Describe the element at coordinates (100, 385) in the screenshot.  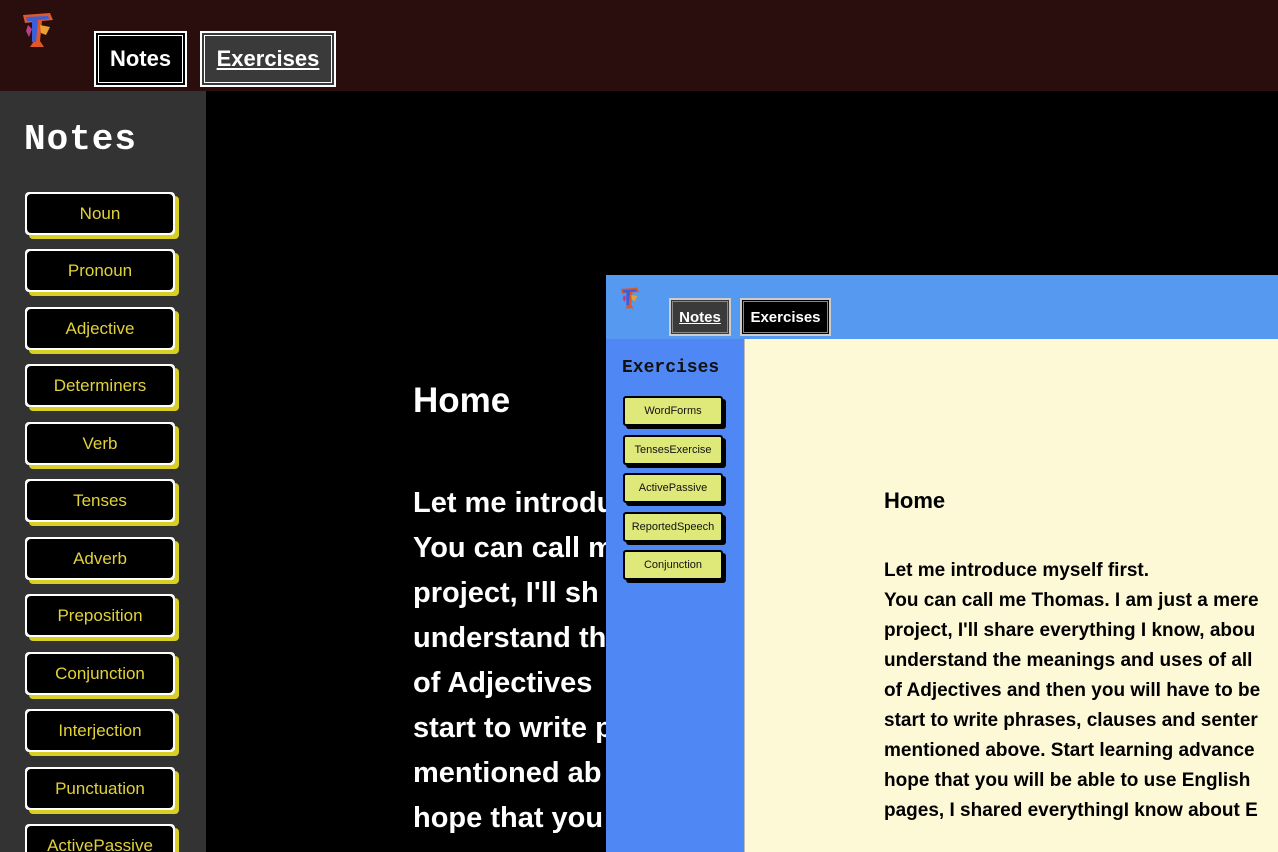
I see `sidebar-item-determiners: Determiners` at that location.